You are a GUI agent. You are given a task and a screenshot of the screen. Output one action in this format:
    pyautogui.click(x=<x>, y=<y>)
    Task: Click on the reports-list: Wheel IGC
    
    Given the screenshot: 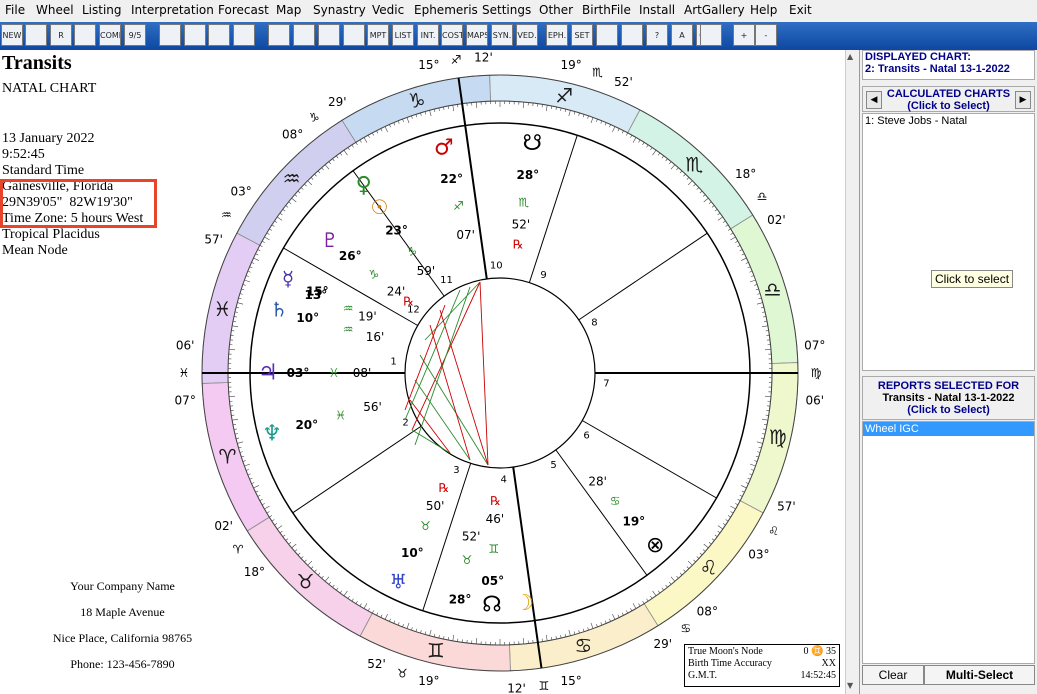 What is the action you would take?
    pyautogui.click(x=948, y=542)
    